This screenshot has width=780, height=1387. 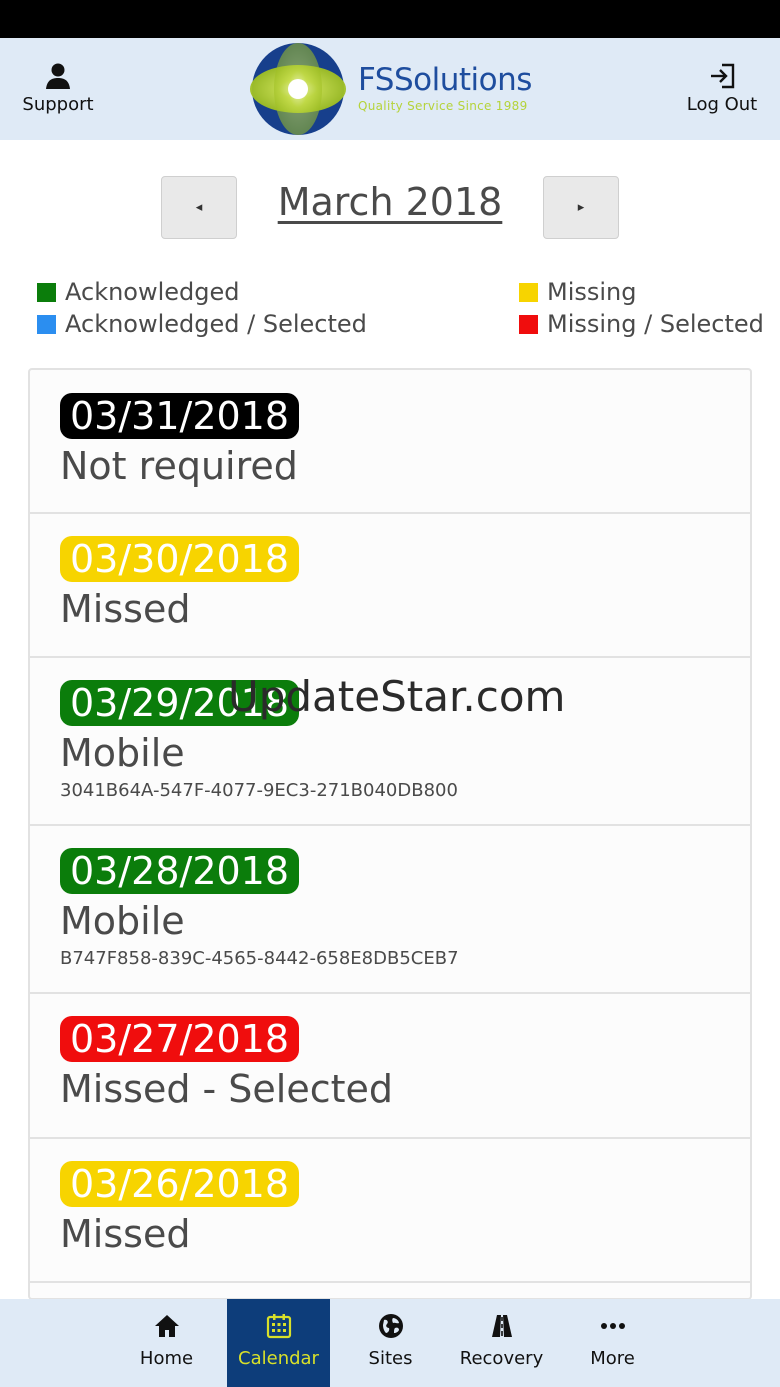 I want to click on list-item: 03/26/2018 Missed, so click(x=390, y=1211).